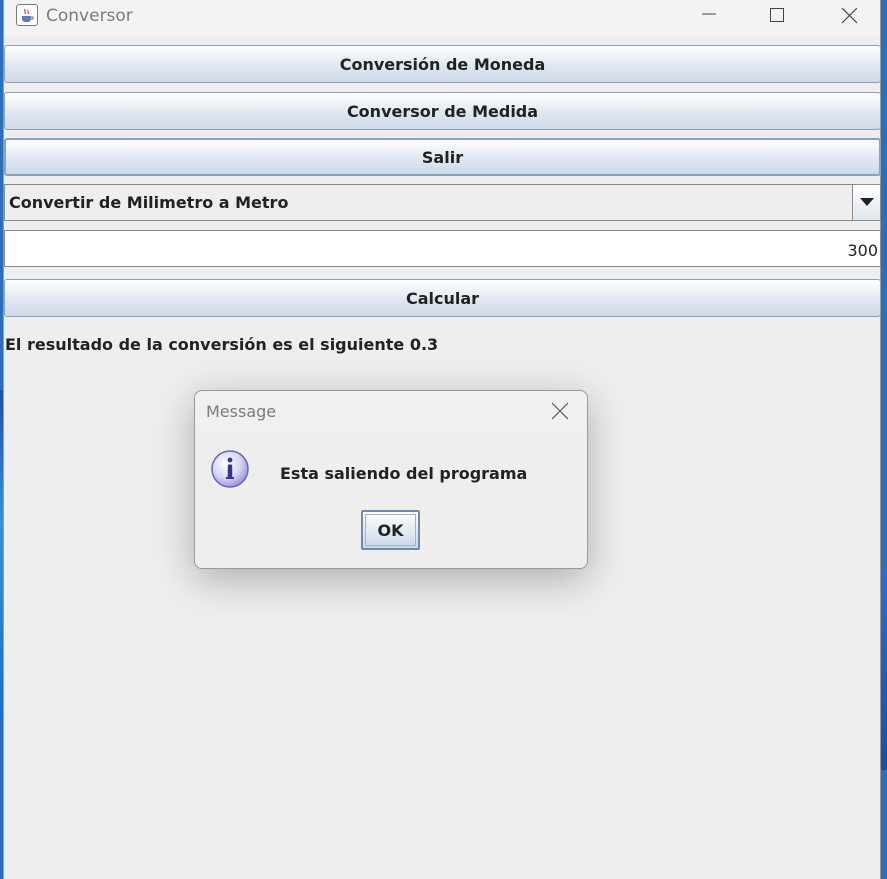  I want to click on chevron-down-icon, so click(867, 202).